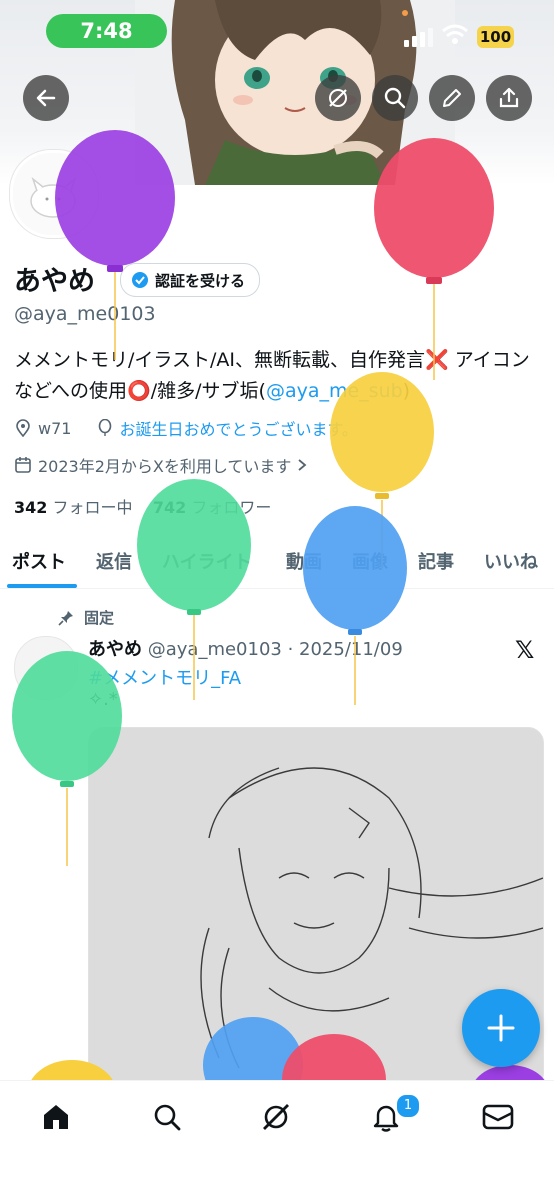 Image resolution: width=554 pixels, height=1200 pixels. What do you see at coordinates (334, 391) in the screenshot?
I see `bio-mention-link: @aya_me_sub` at bounding box center [334, 391].